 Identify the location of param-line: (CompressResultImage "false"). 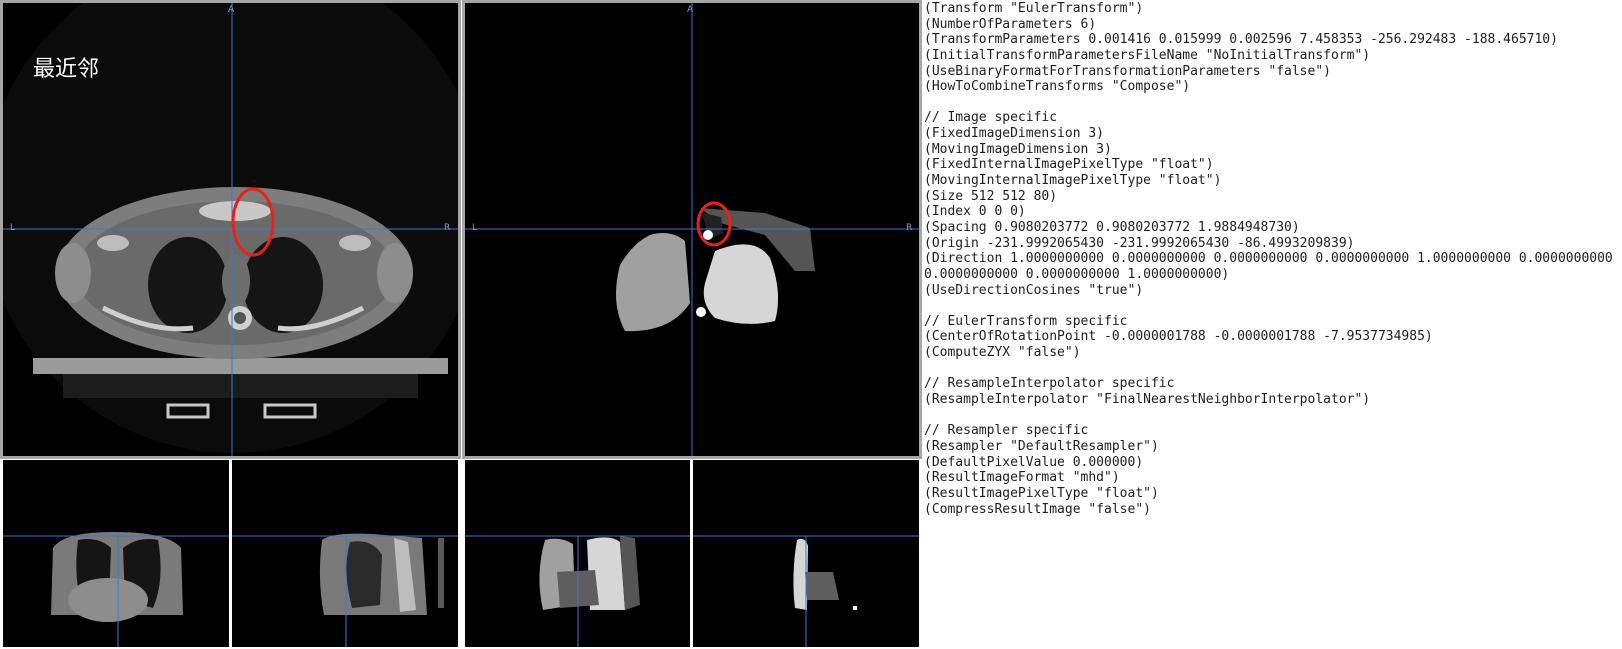
(1037, 509).